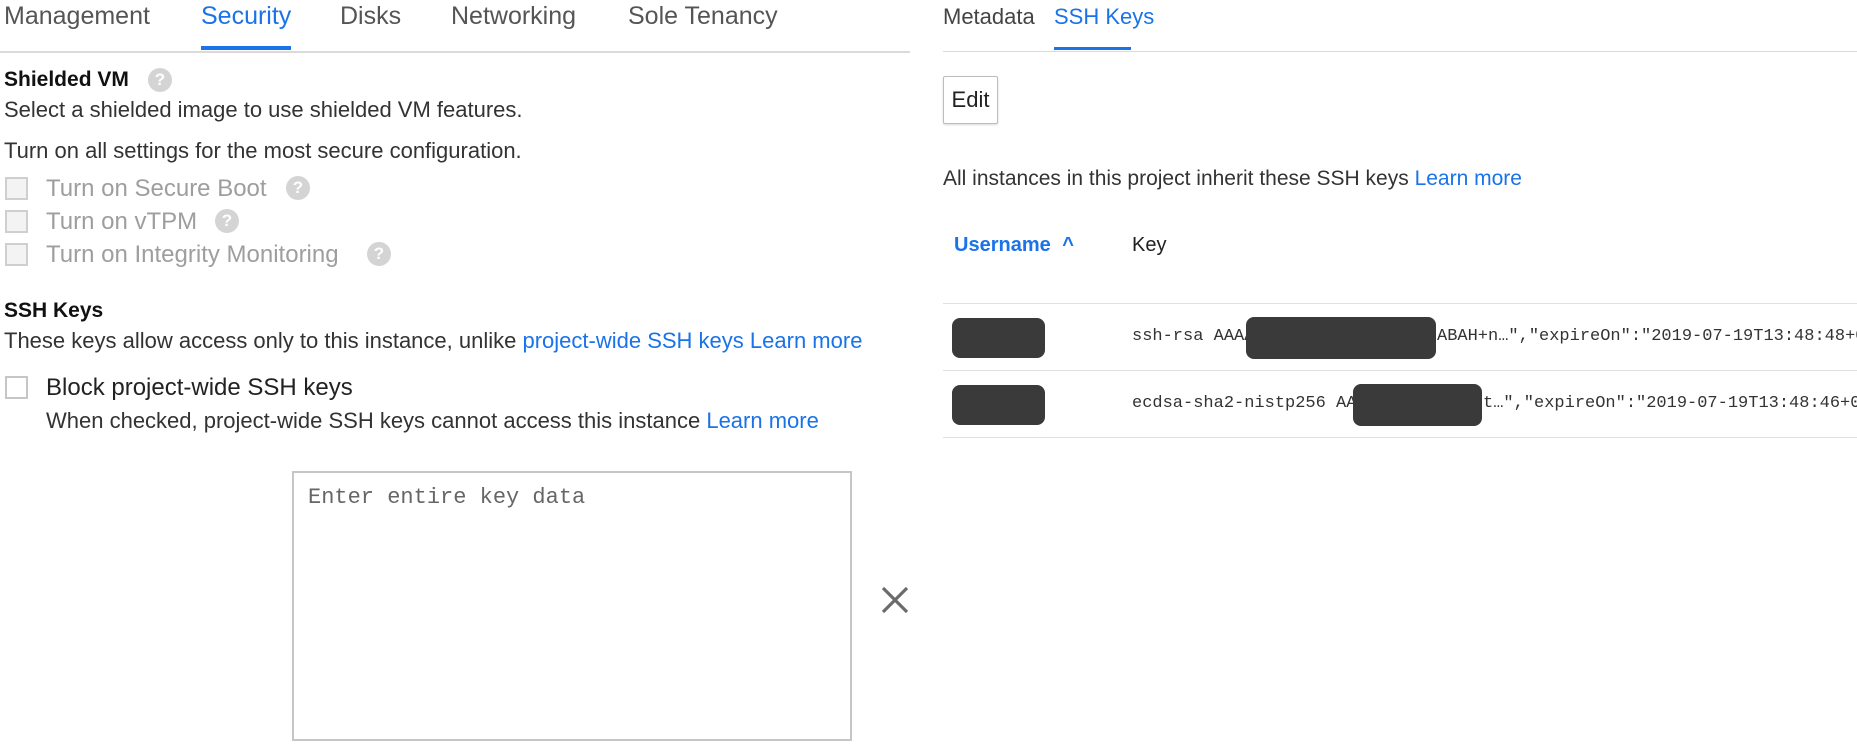  I want to click on shielded-vm-title: Shielded VM, so click(66, 79).